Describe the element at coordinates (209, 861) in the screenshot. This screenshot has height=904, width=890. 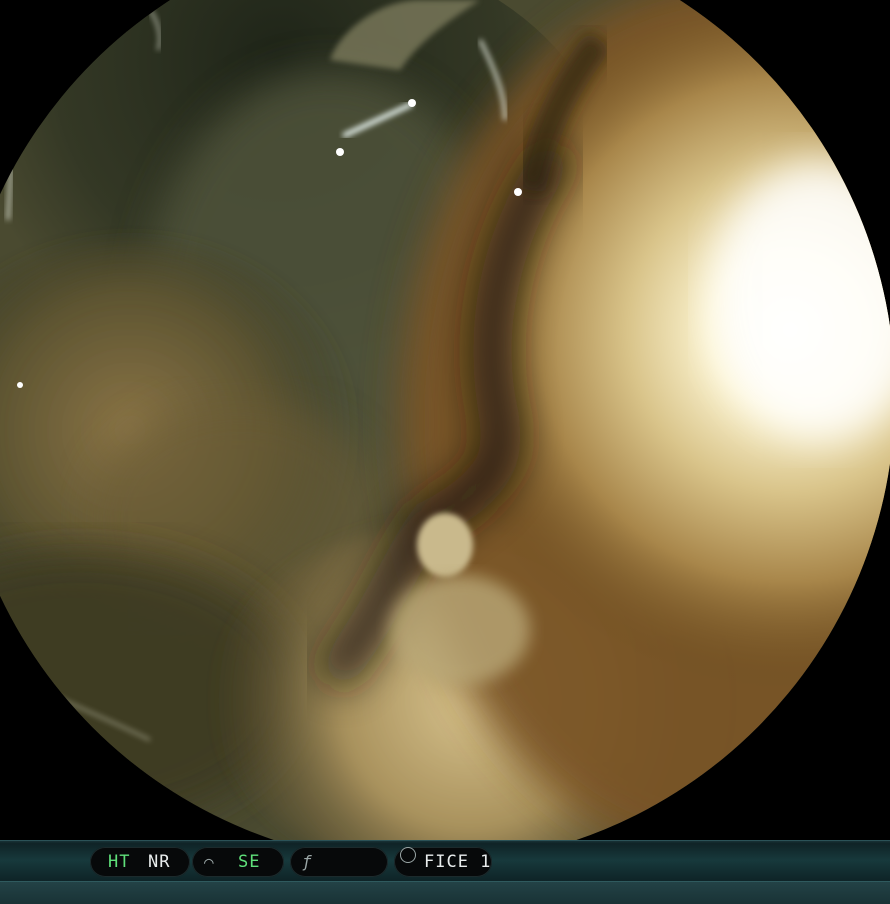
I see `enhance-curve-icon: ⌒` at that location.